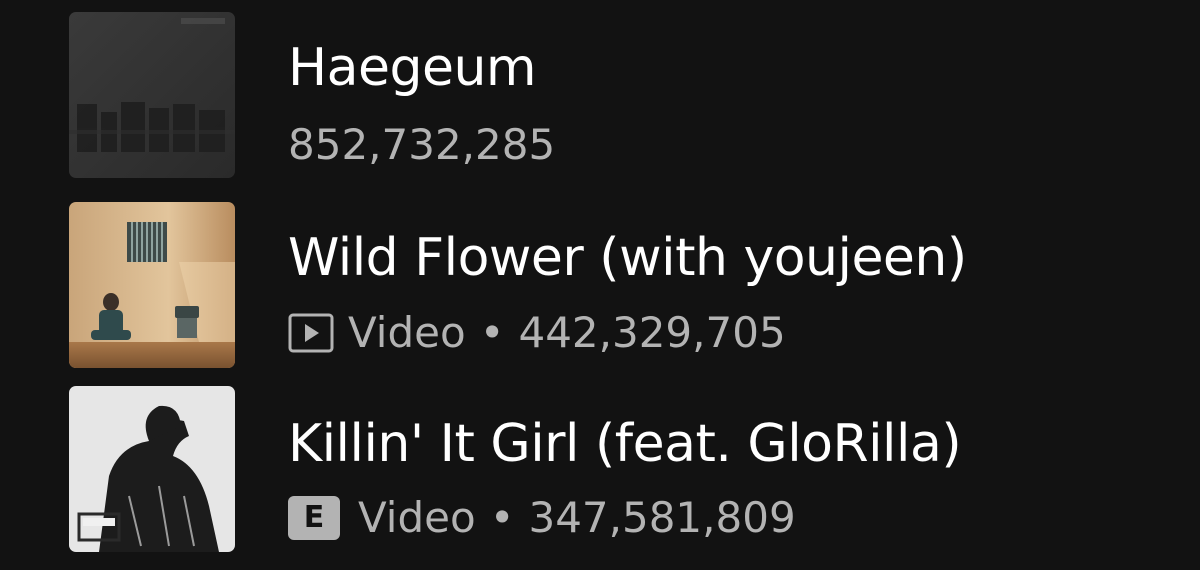 This screenshot has height=570, width=1200. Describe the element at coordinates (662, 517) in the screenshot. I see `play-count: 347,581,809` at that location.